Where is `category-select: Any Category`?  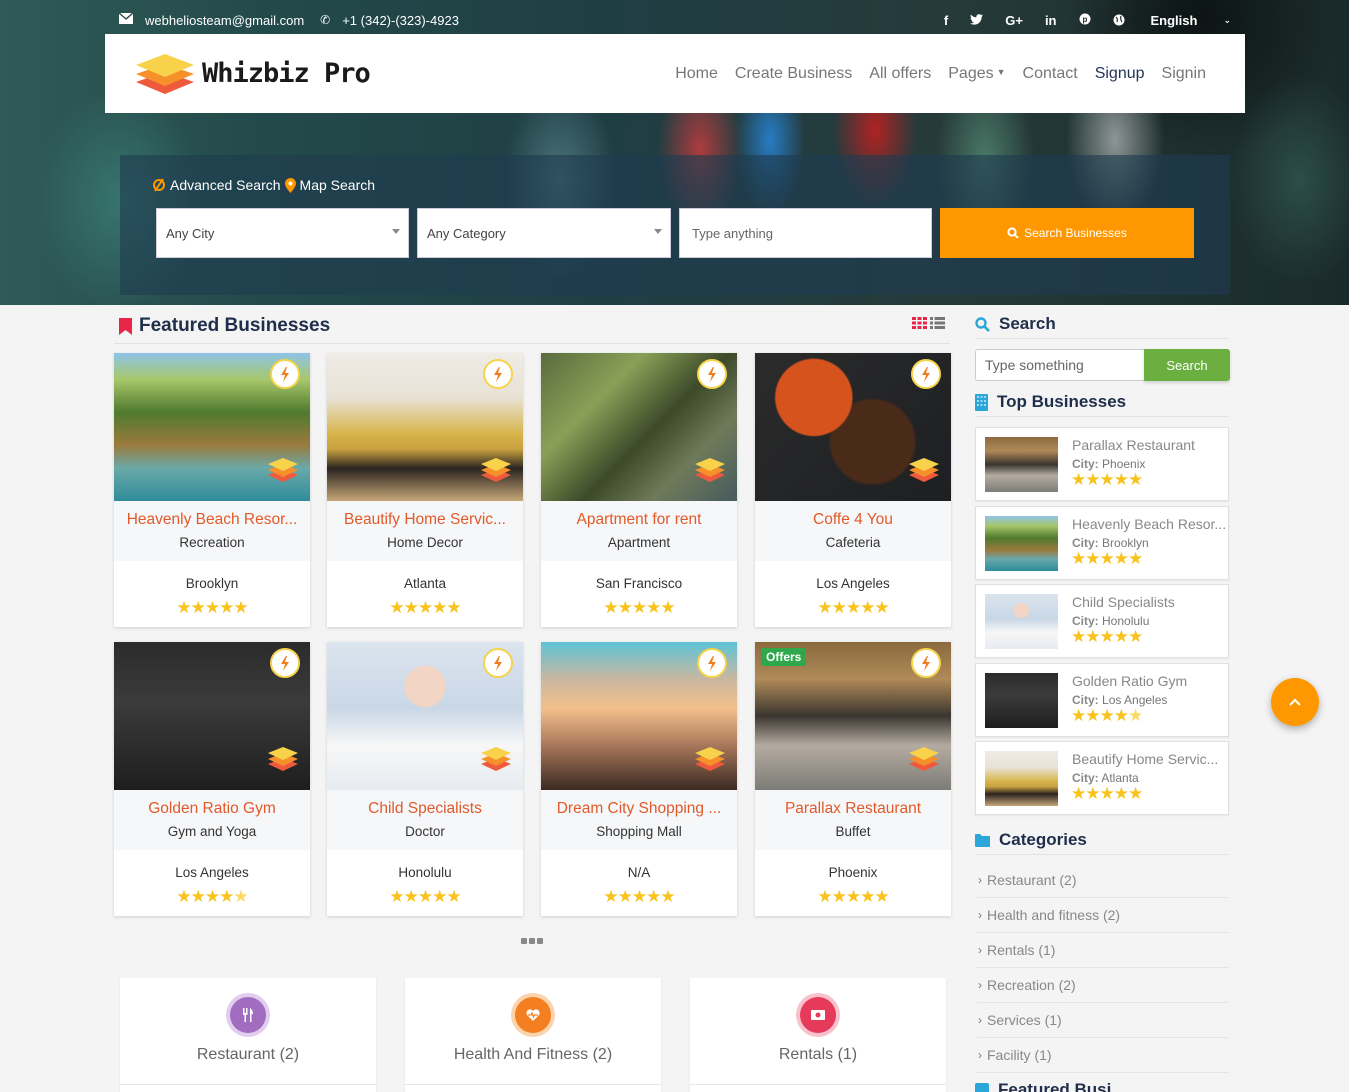 category-select: Any Category is located at coordinates (544, 233).